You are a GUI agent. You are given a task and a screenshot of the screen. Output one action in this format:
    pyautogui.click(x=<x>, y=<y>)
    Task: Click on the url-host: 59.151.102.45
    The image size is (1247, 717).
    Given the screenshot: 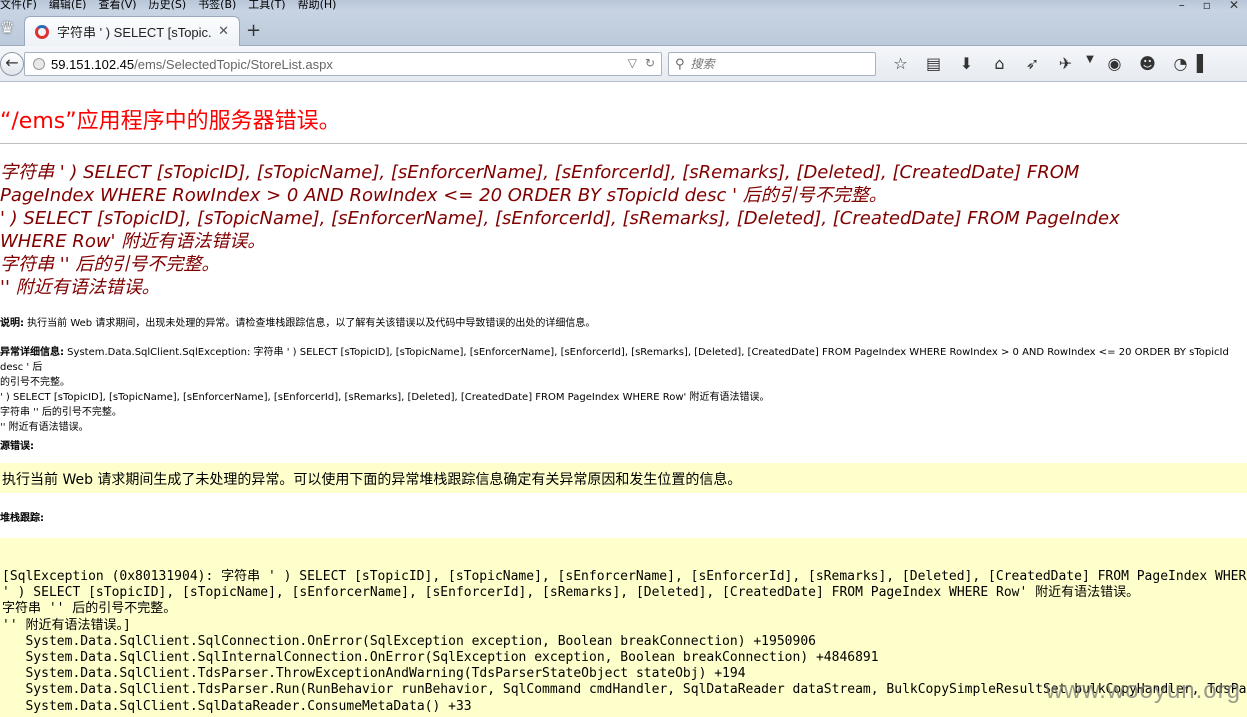 What is the action you would take?
    pyautogui.click(x=93, y=64)
    